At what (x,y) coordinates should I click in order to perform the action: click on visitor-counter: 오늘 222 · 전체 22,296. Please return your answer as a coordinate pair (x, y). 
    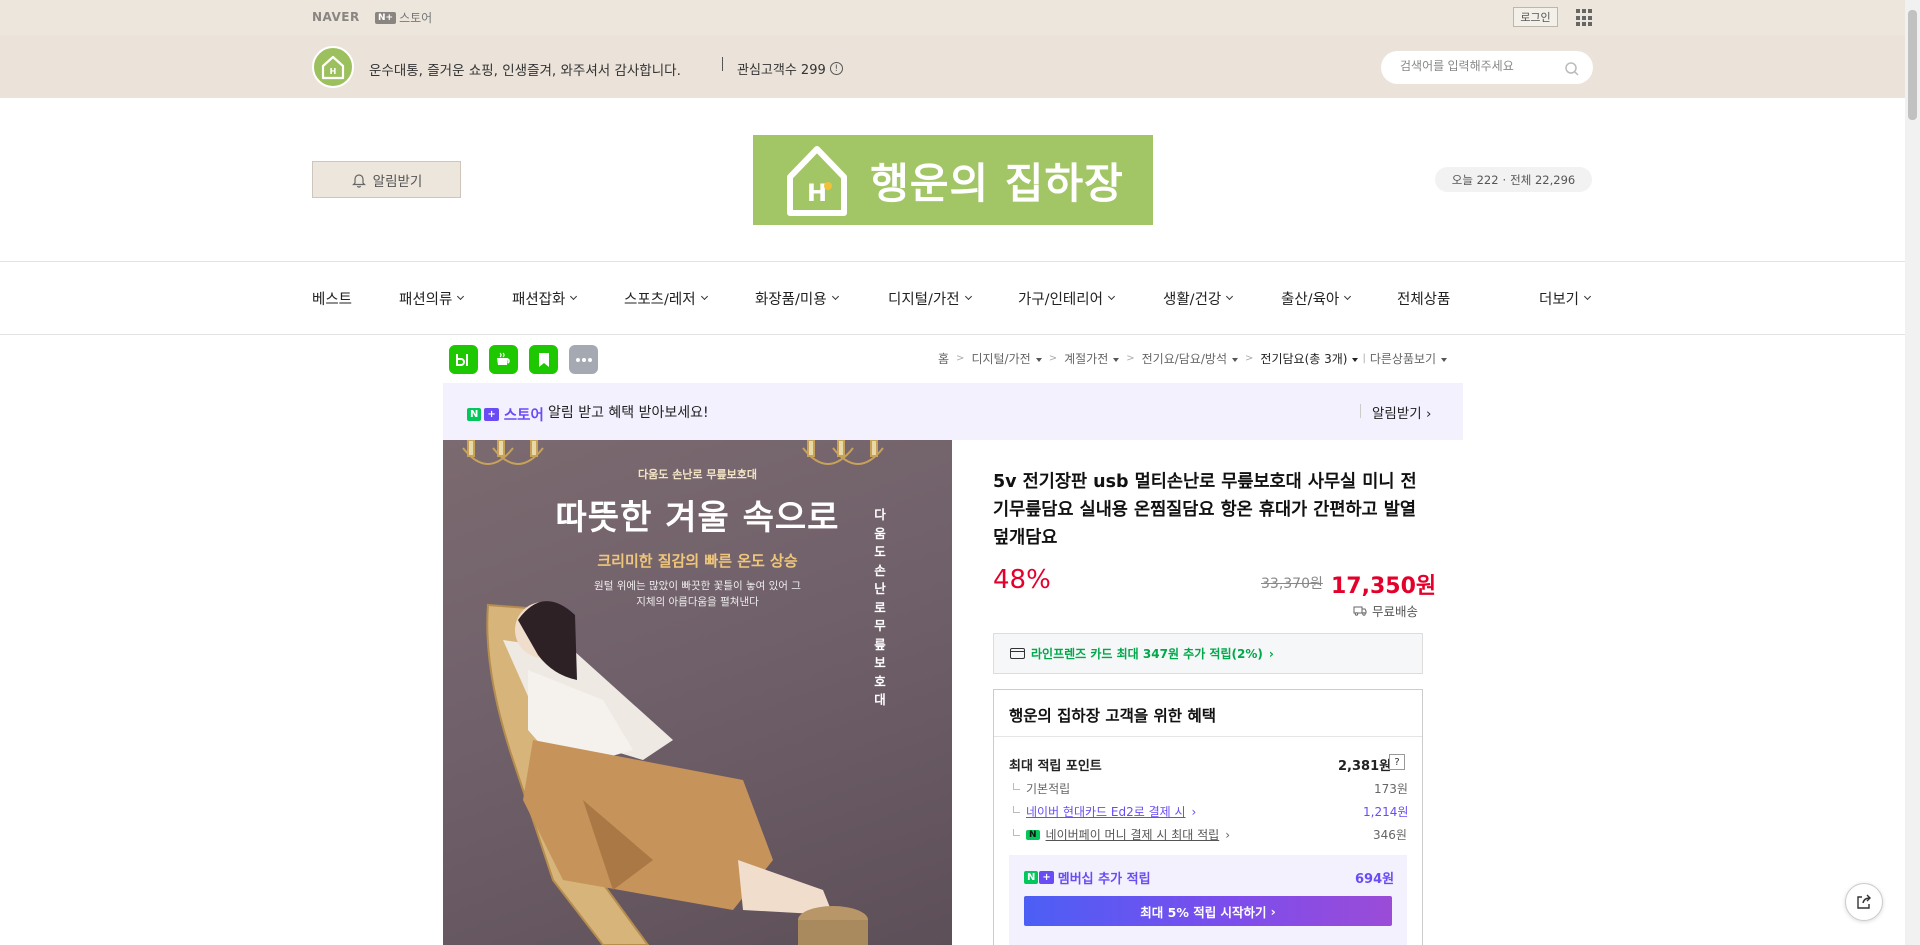
    Looking at the image, I should click on (1513, 179).